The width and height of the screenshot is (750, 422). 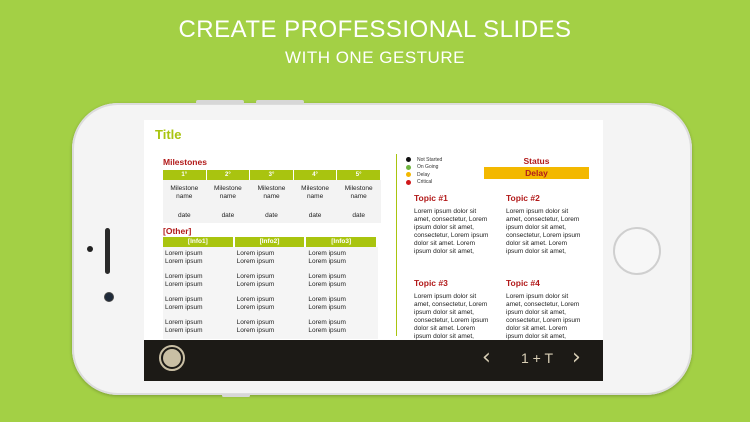 What do you see at coordinates (428, 167) in the screenshot?
I see `legend-label: On Going` at bounding box center [428, 167].